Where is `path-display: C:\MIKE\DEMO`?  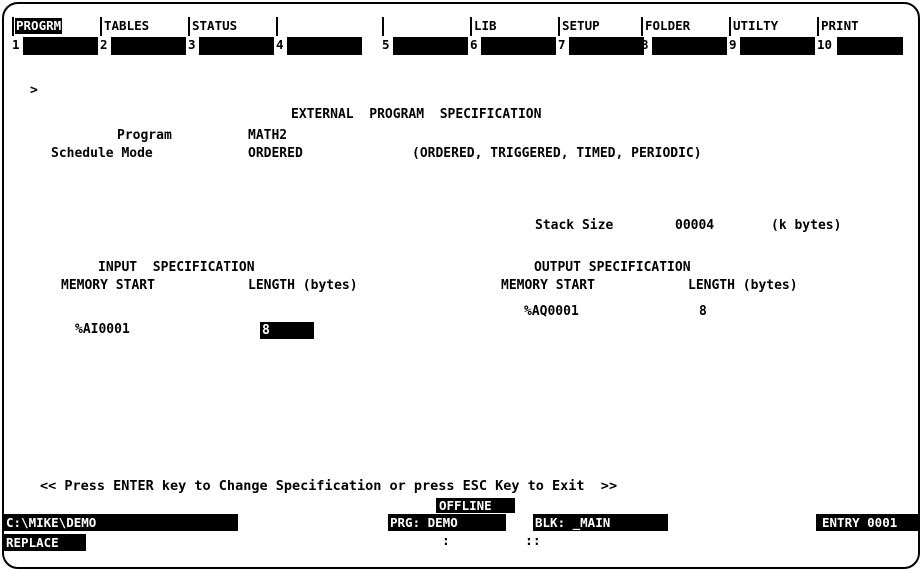 path-display: C:\MIKE\DEMO is located at coordinates (121, 522).